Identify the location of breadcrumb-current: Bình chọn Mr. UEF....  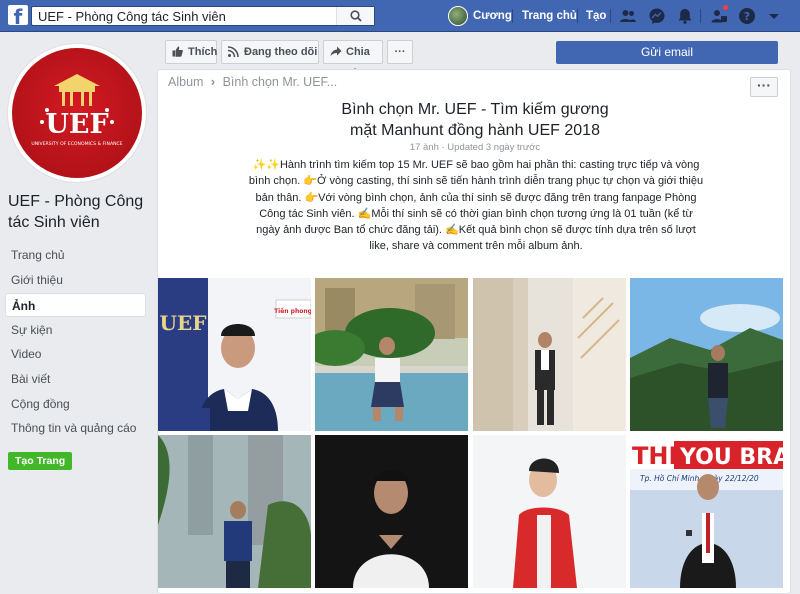
(280, 82).